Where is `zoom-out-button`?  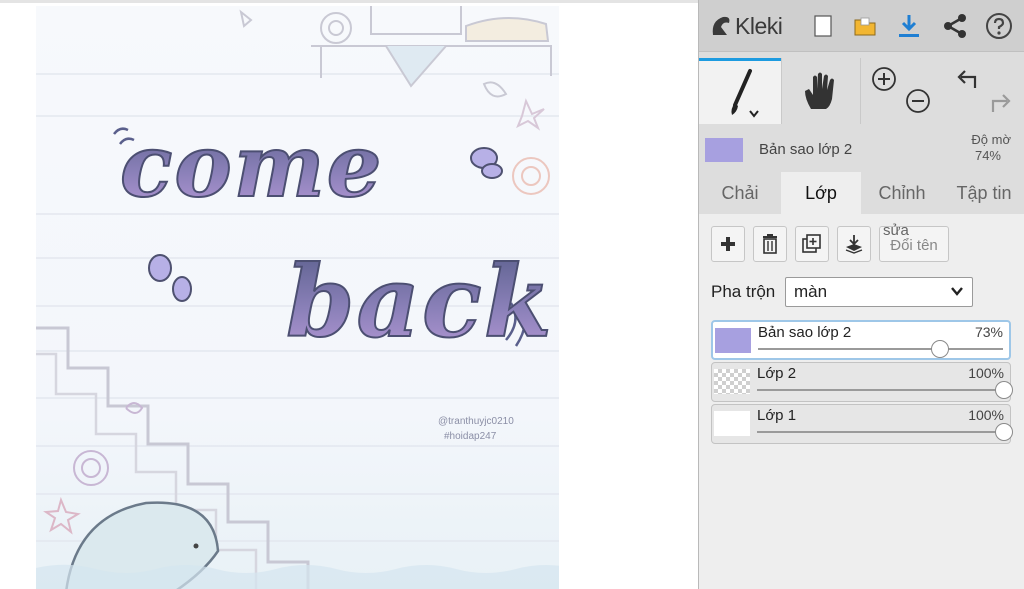 zoom-out-button is located at coordinates (918, 101).